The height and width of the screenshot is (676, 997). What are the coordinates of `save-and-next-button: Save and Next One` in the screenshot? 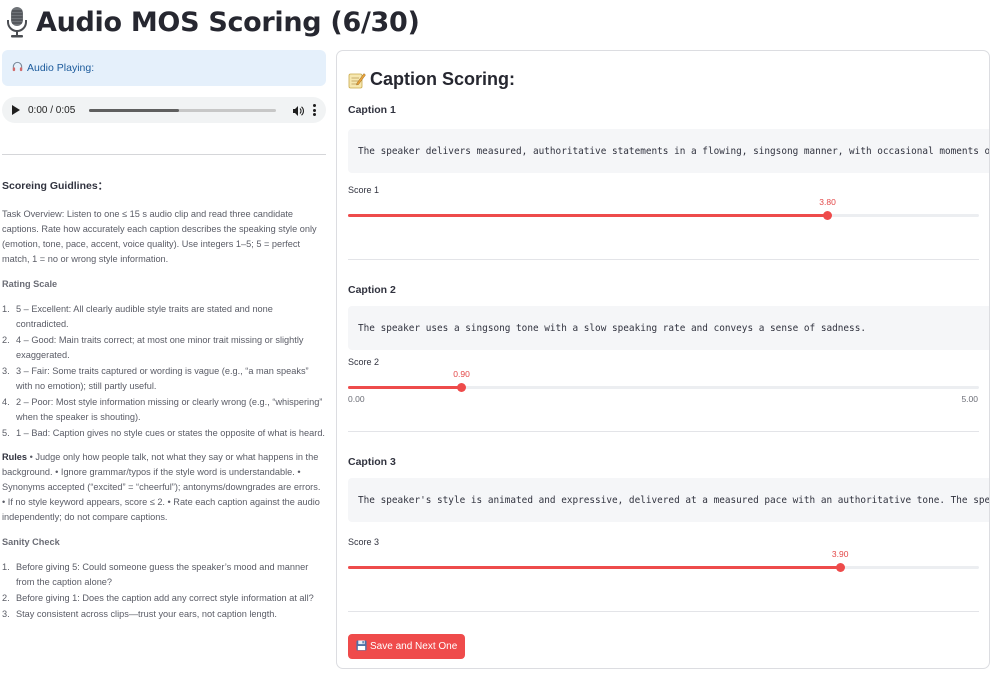 It's located at (407, 646).